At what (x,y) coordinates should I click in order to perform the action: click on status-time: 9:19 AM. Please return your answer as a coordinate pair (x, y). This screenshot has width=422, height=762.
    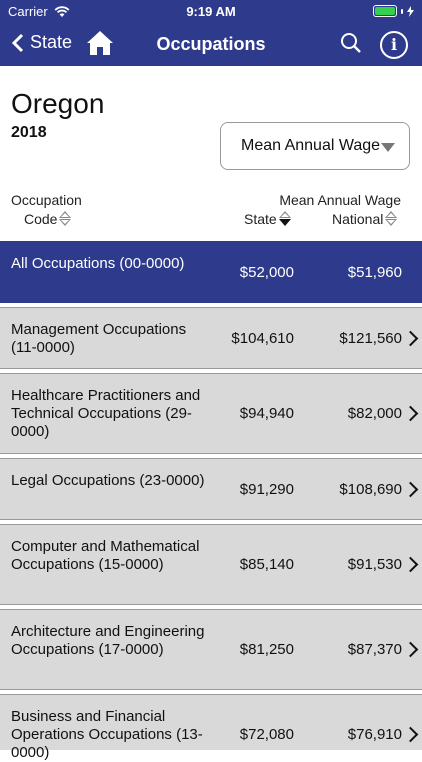
    Looking at the image, I should click on (211, 11).